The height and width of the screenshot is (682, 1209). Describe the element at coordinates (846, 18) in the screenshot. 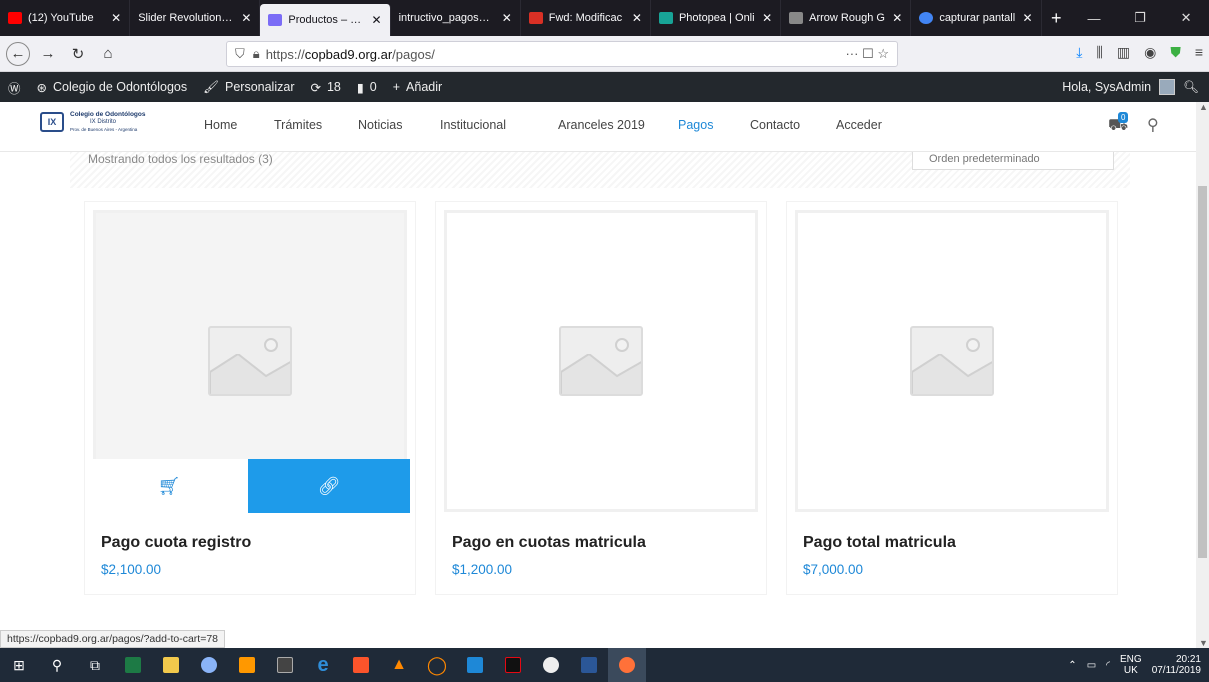

I see `tab-arrow-rough: Arrow Rough G ✕` at that location.